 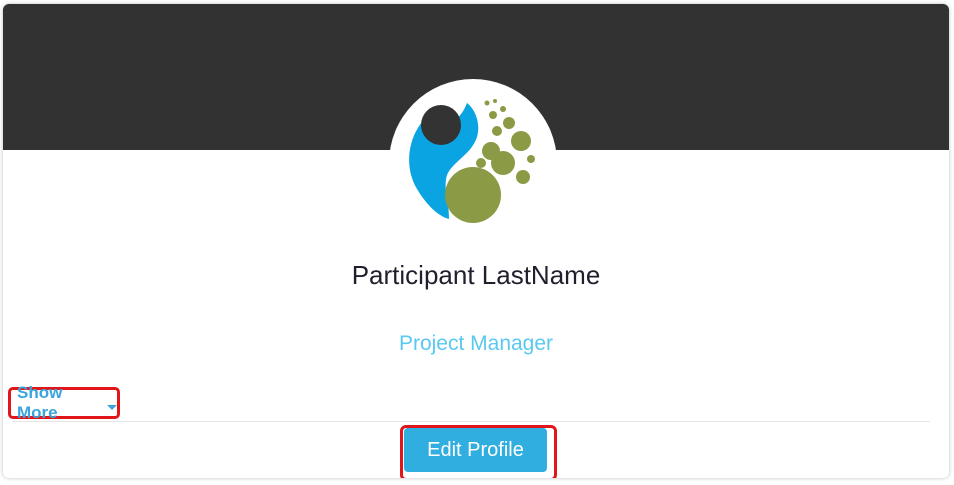 What do you see at coordinates (476, 343) in the screenshot?
I see `profile-role: Project Manager` at bounding box center [476, 343].